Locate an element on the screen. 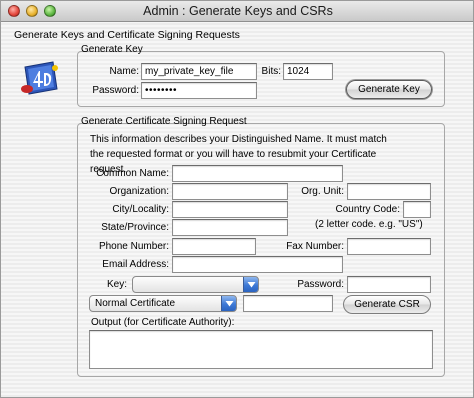  org-unit-field is located at coordinates (389, 191).